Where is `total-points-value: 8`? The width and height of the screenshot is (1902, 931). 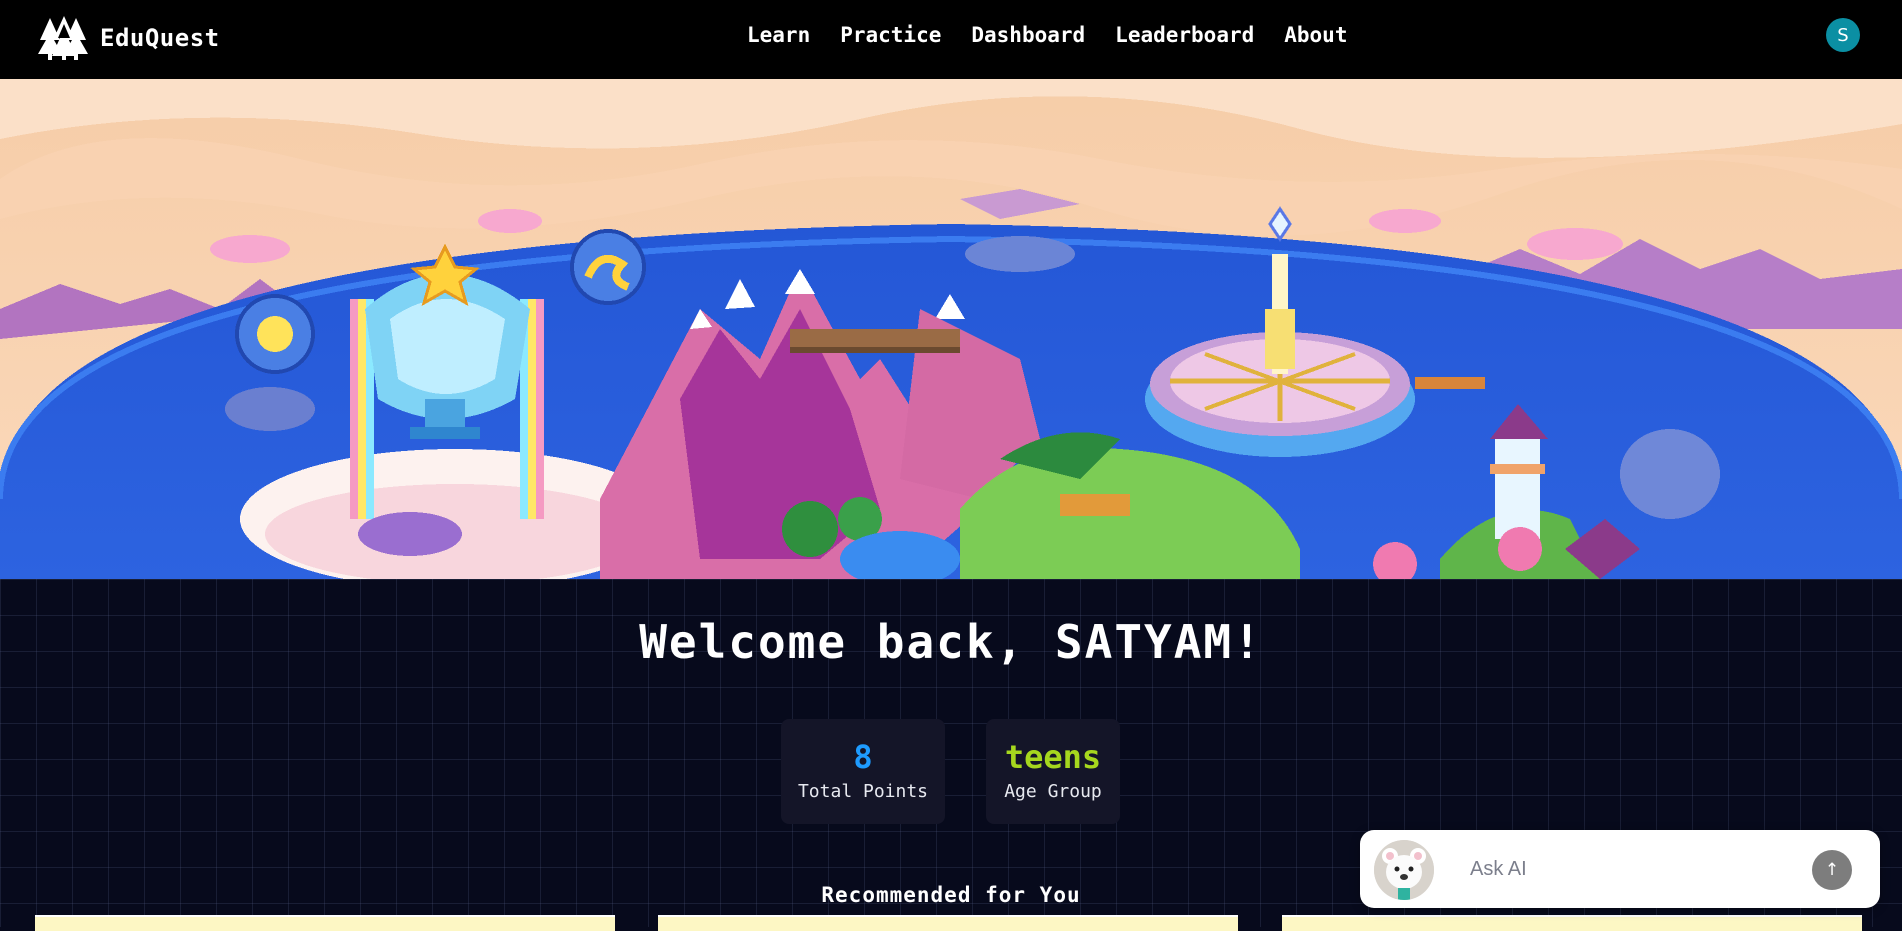
total-points-value: 8 is located at coordinates (863, 757).